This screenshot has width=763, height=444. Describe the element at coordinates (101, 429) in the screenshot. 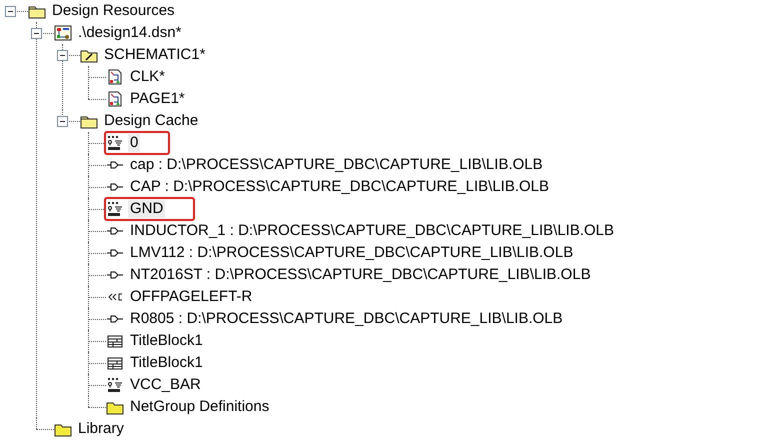

I see `tree-item-label: Library` at that location.